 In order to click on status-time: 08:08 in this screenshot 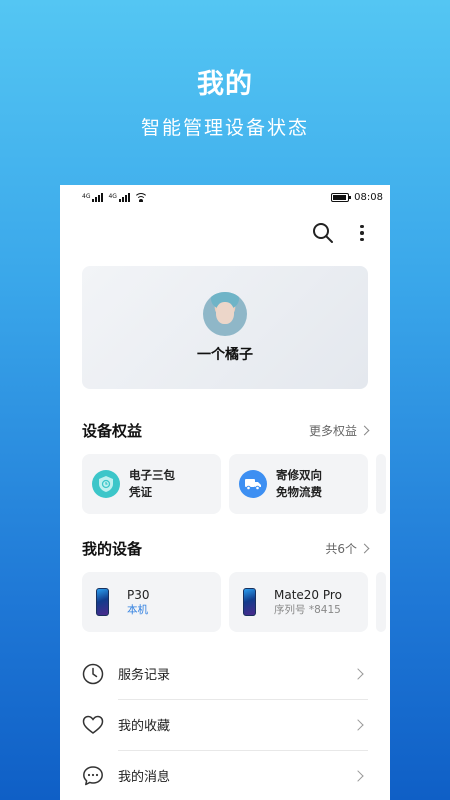, I will do `click(368, 197)`.